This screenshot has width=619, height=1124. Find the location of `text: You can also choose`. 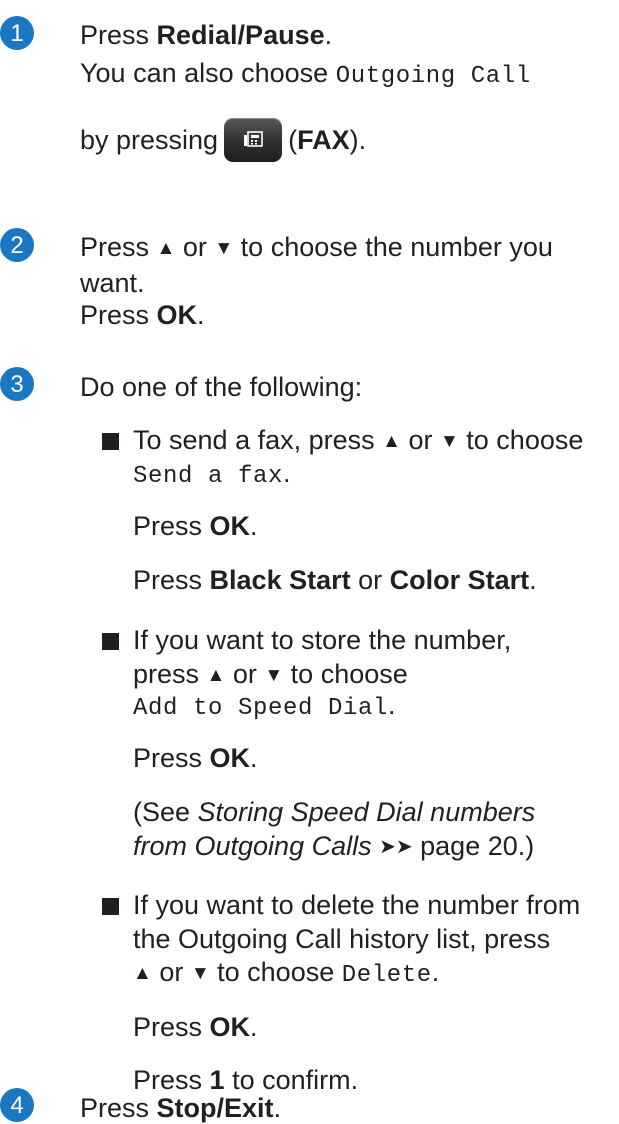

text: You can also choose is located at coordinates (208, 73).